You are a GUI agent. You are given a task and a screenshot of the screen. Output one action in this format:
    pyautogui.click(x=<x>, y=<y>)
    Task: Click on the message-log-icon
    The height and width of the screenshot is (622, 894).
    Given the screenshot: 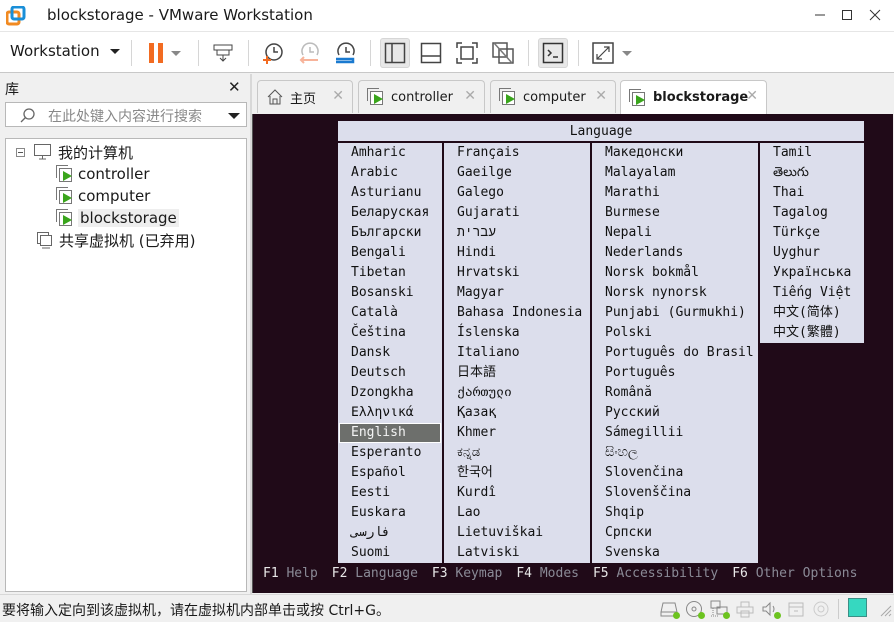 What is the action you would take?
    pyautogui.click(x=857, y=607)
    